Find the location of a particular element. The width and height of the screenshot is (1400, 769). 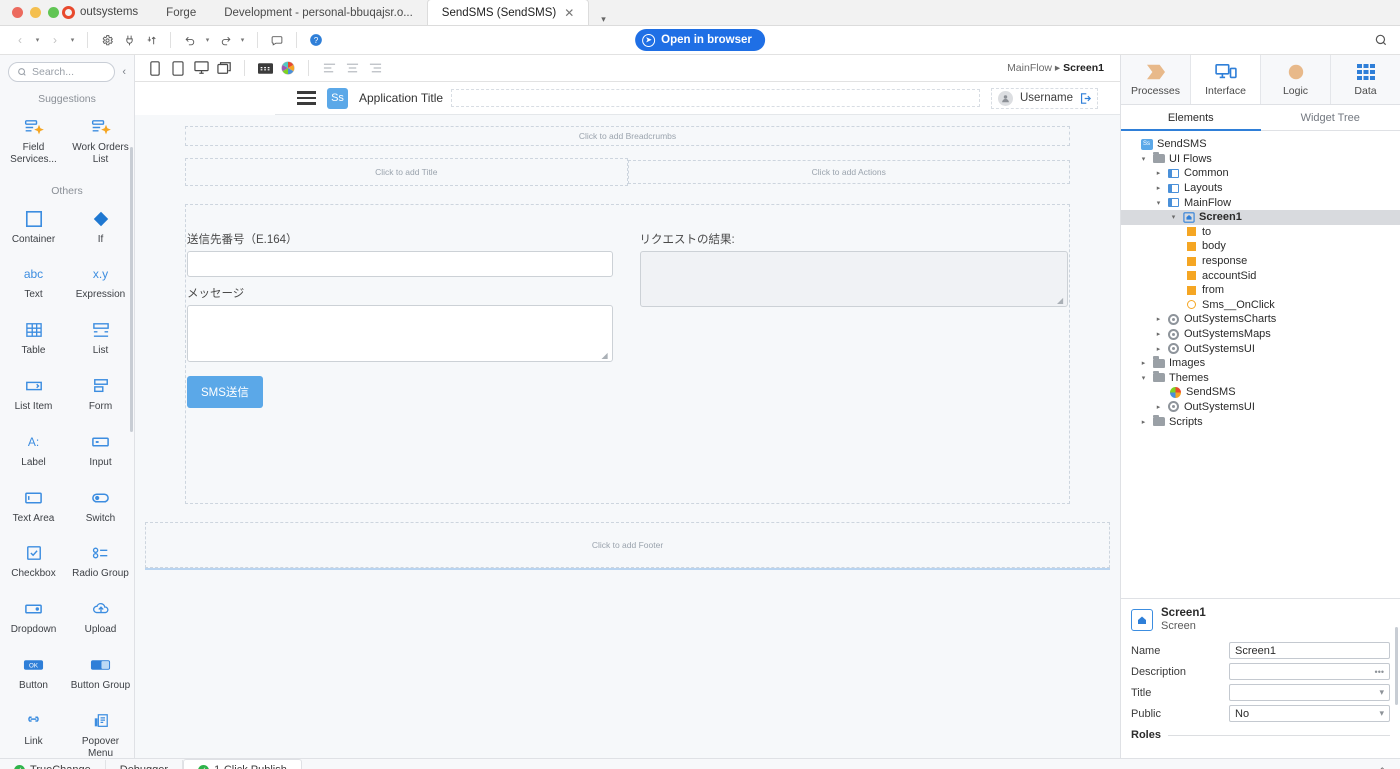

minimize-window-button is located at coordinates (35, 12).